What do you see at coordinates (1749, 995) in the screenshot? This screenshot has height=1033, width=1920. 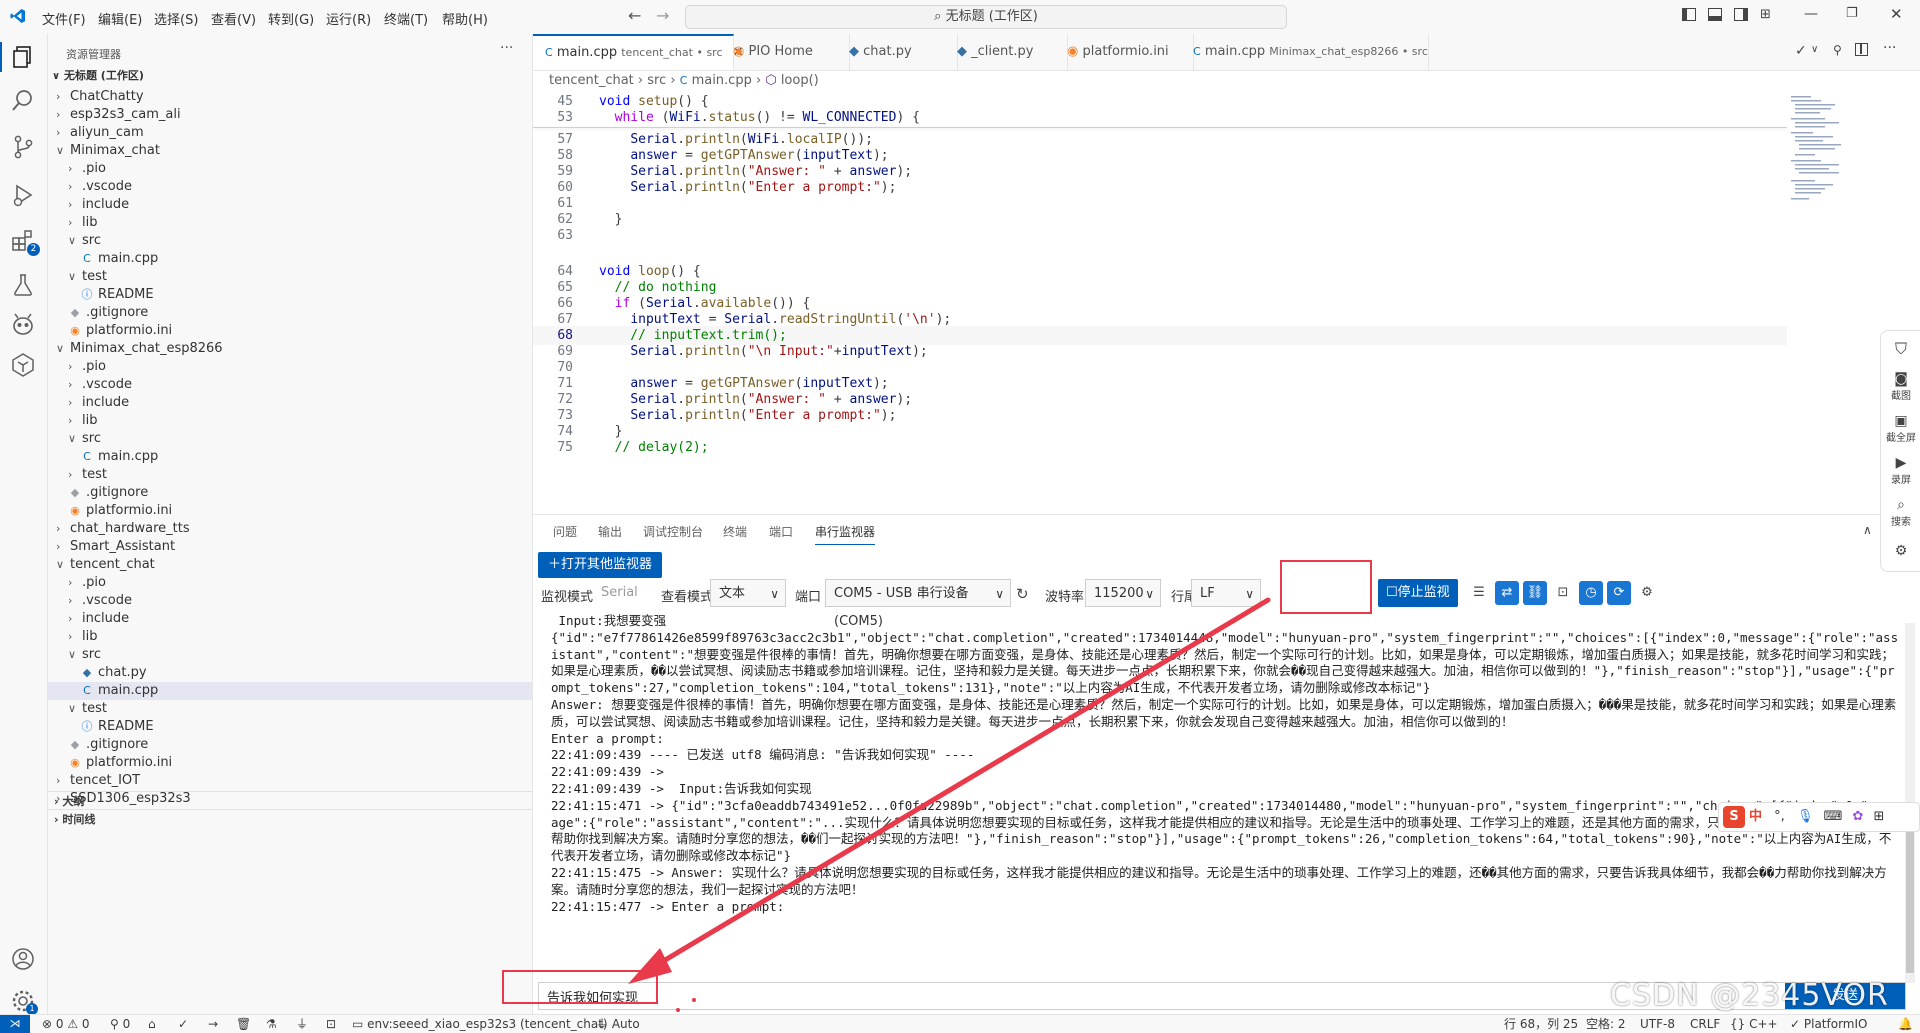 I see `watermark: CSDN @2345VOR` at bounding box center [1749, 995].